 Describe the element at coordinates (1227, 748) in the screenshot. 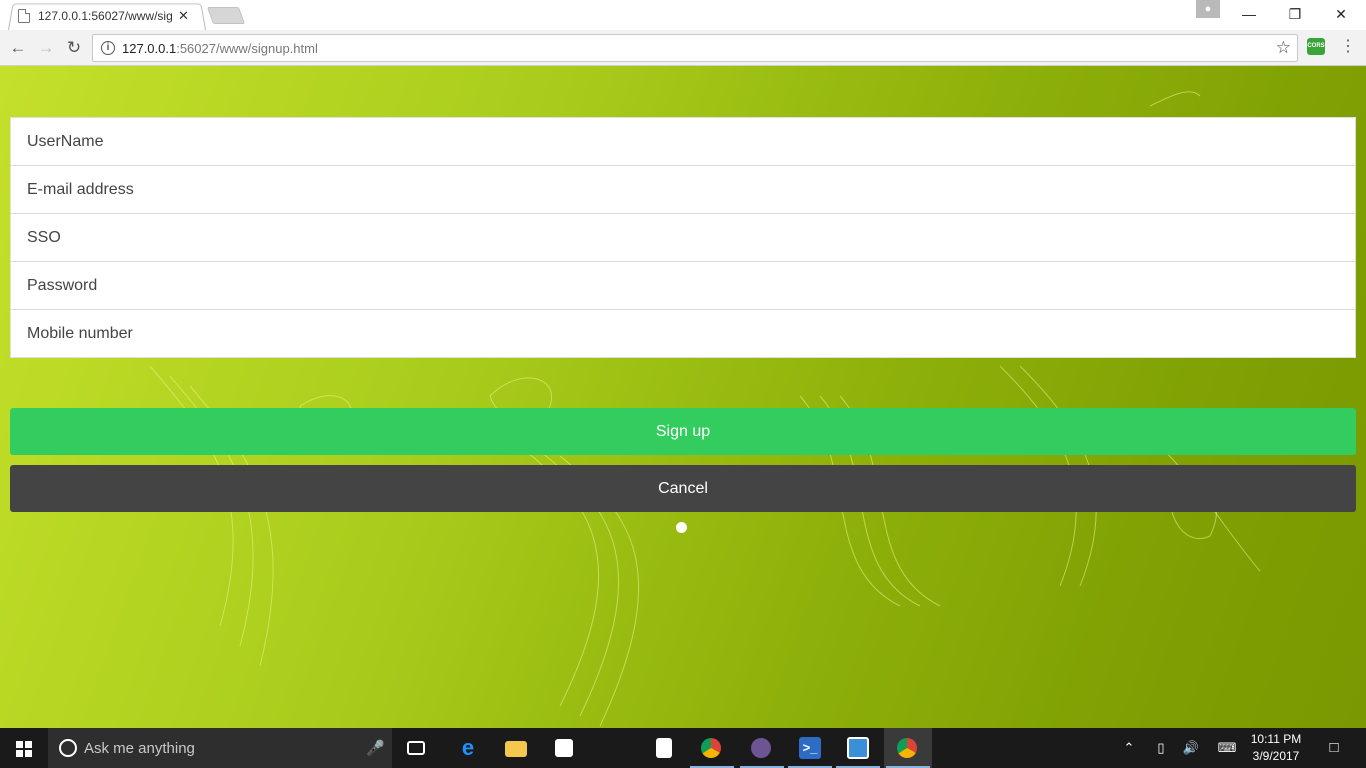

I see `keyboard-icon: ⌨` at that location.